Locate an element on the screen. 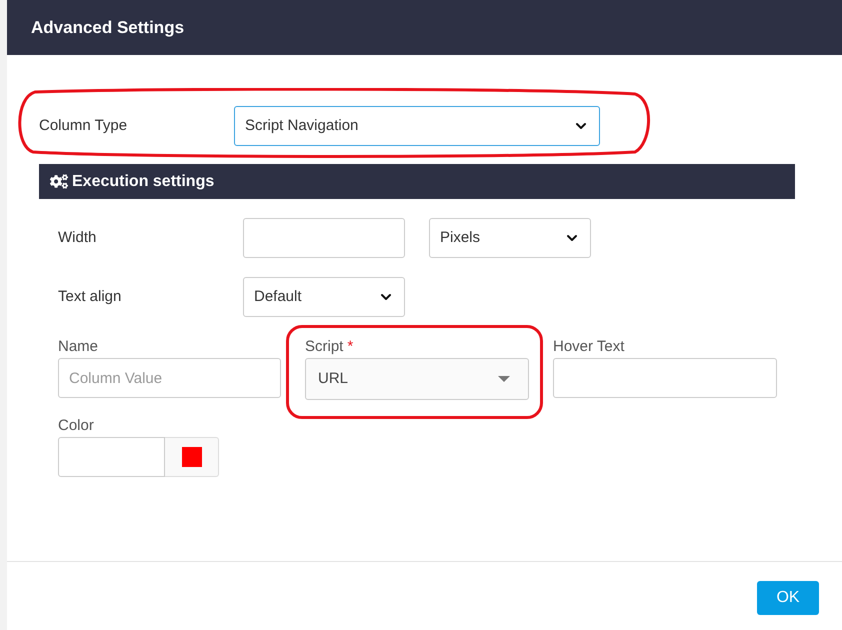 This screenshot has height=630, width=842. width-label: Width is located at coordinates (78, 238).